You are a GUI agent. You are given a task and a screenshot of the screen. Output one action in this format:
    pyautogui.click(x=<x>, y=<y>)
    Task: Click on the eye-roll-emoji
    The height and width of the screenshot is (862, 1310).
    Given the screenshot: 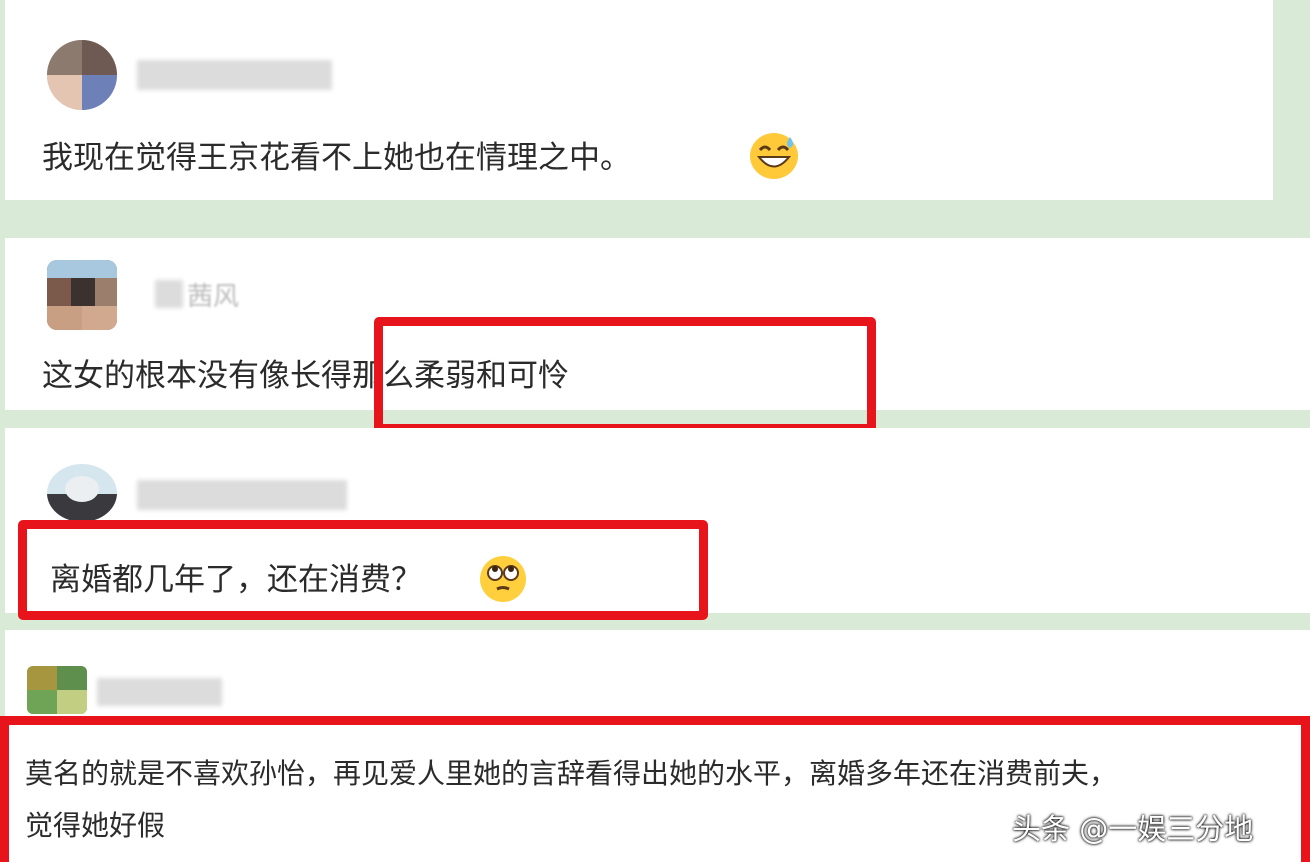 What is the action you would take?
    pyautogui.click(x=503, y=579)
    